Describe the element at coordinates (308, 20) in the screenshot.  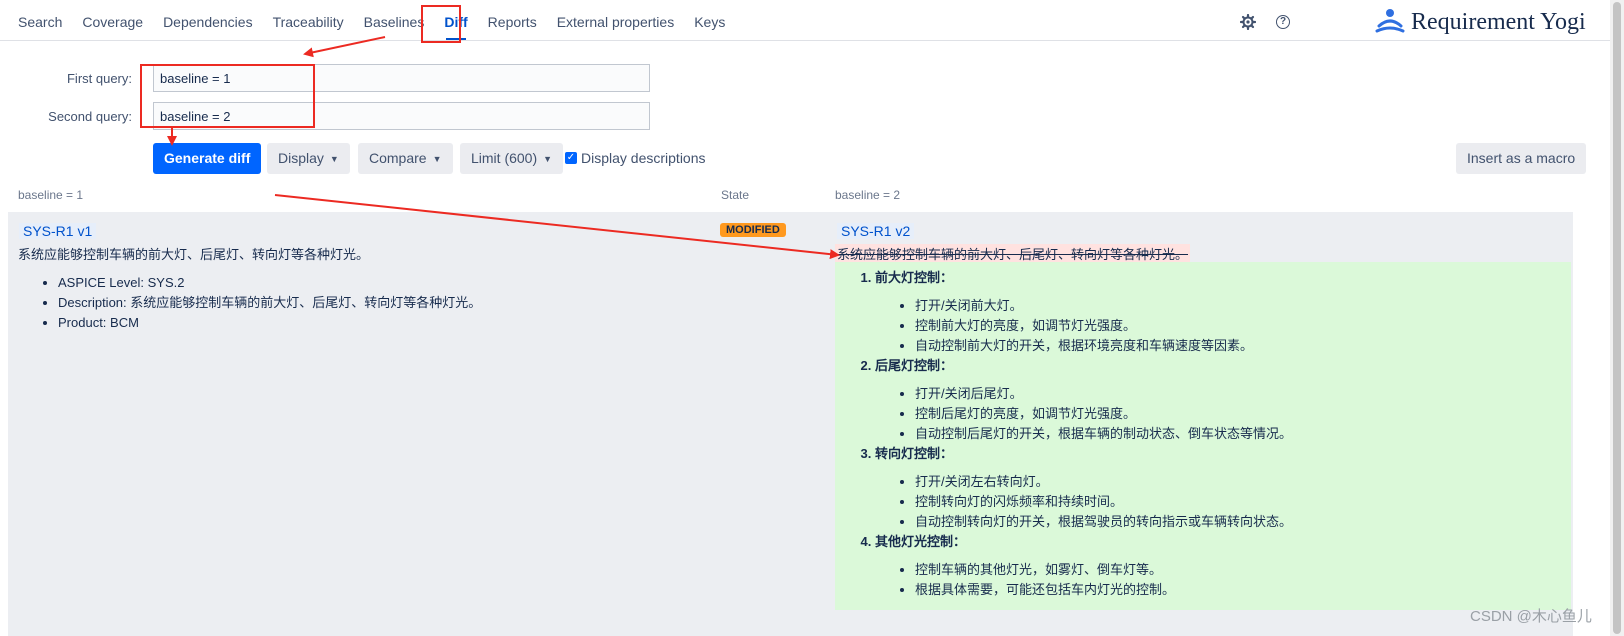
I see `nav-traceability: Traceability` at that location.